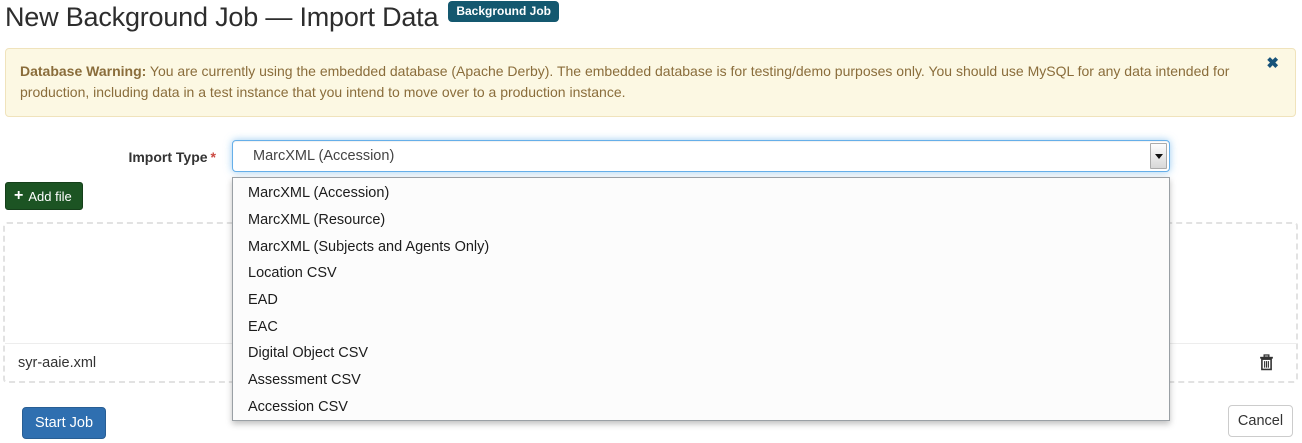 The image size is (1302, 443). I want to click on import-type-selected-value: MarcXML (Accession), so click(324, 156).